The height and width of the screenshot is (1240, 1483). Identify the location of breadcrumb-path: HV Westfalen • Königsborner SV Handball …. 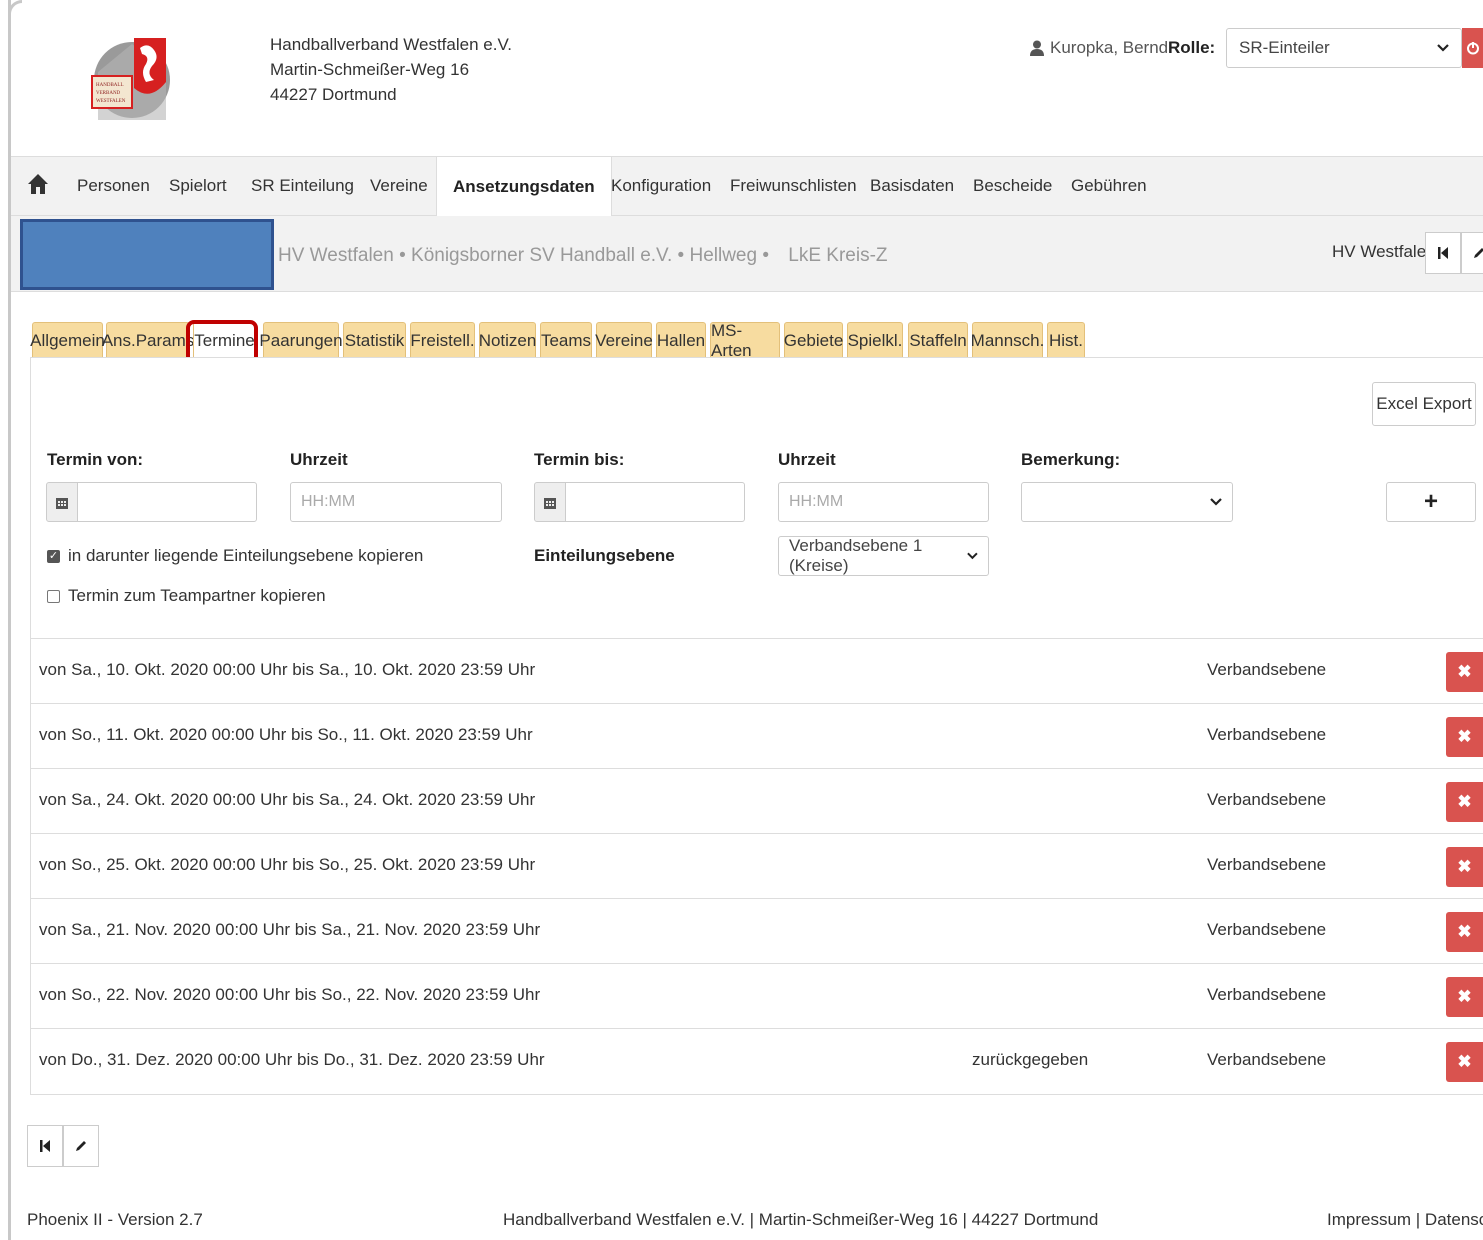
(523, 255).